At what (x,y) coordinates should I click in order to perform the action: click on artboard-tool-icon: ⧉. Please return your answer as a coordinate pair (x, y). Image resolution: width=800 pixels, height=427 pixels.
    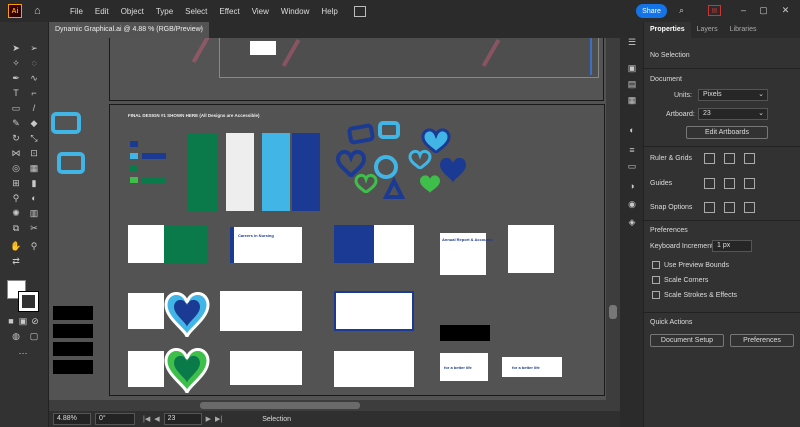
    Looking at the image, I should click on (16, 228).